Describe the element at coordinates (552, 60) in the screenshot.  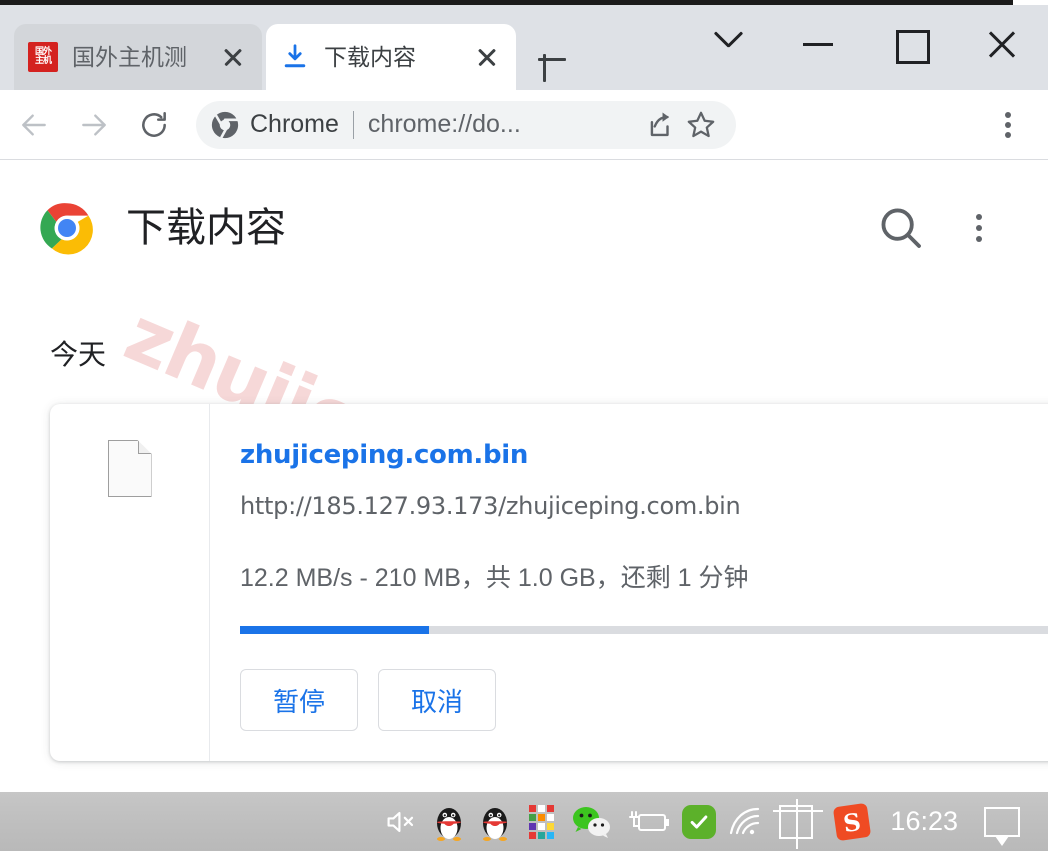
I see `new-tab-button` at that location.